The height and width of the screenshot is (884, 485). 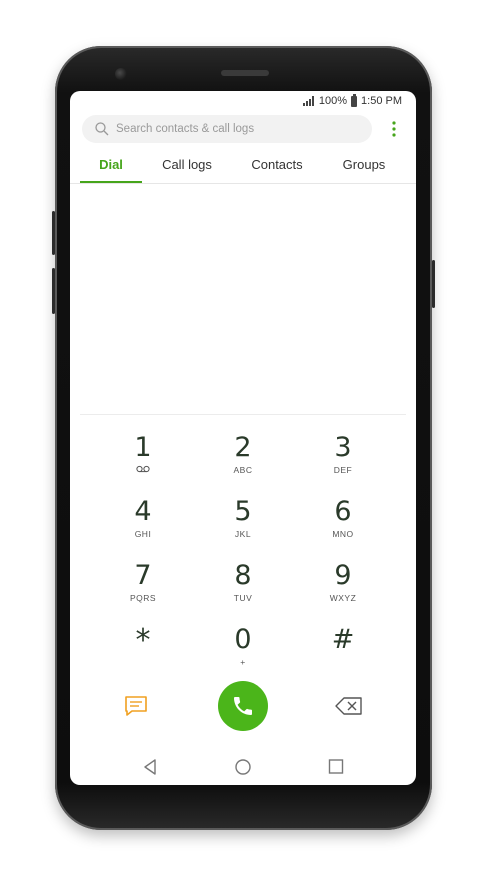 What do you see at coordinates (364, 166) in the screenshot?
I see `tab-groups: Groups` at bounding box center [364, 166].